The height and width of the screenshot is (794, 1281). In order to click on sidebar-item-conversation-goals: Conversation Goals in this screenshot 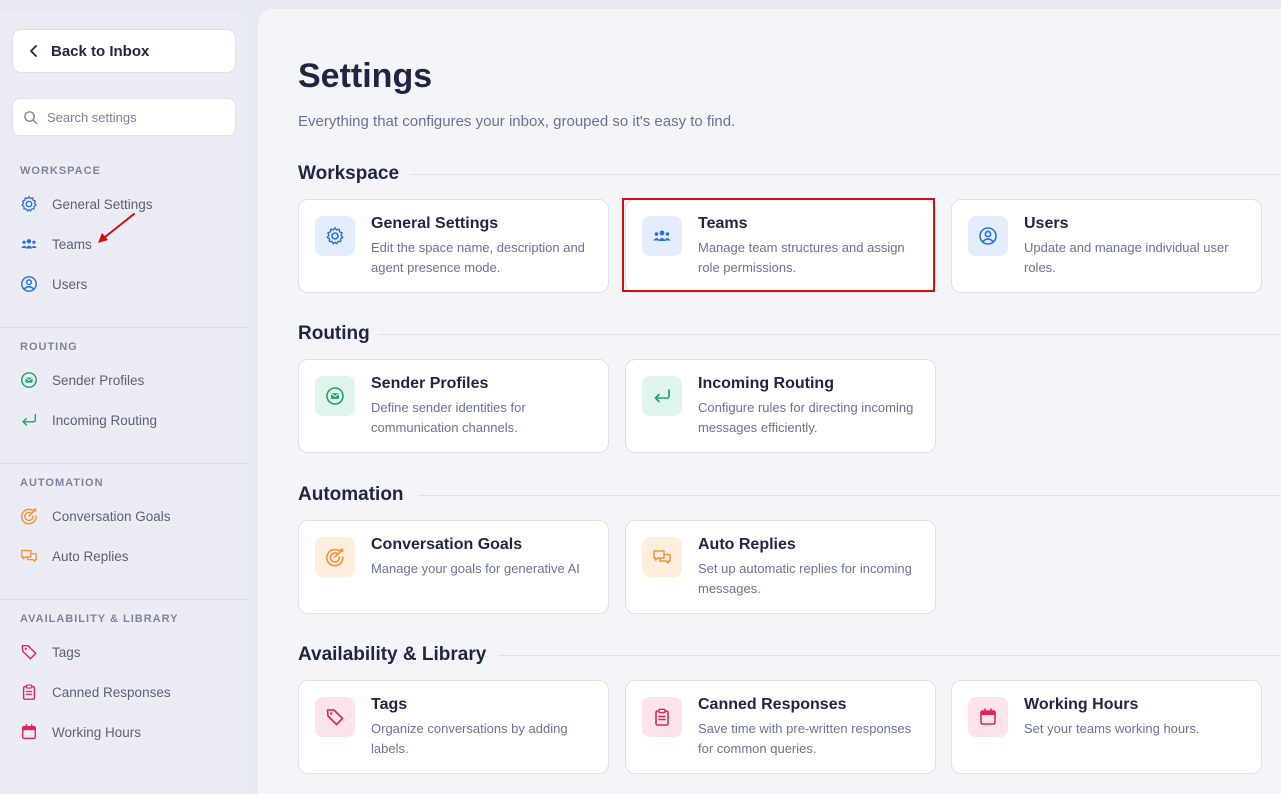, I will do `click(95, 516)`.